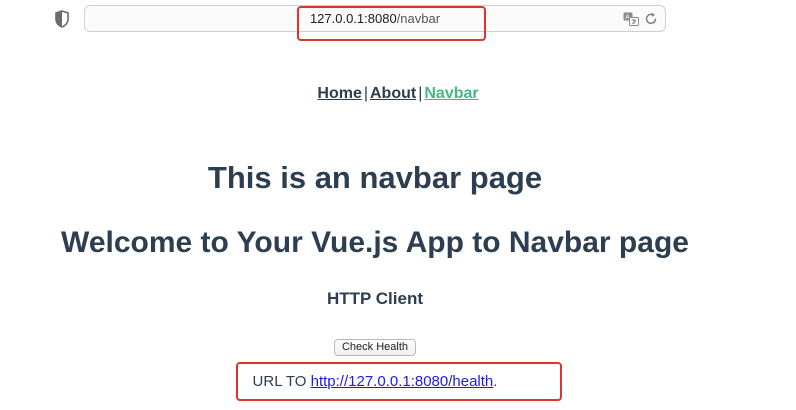 The image size is (796, 410). Describe the element at coordinates (375, 177) in the screenshot. I see `page-title: This is an navbar page` at that location.